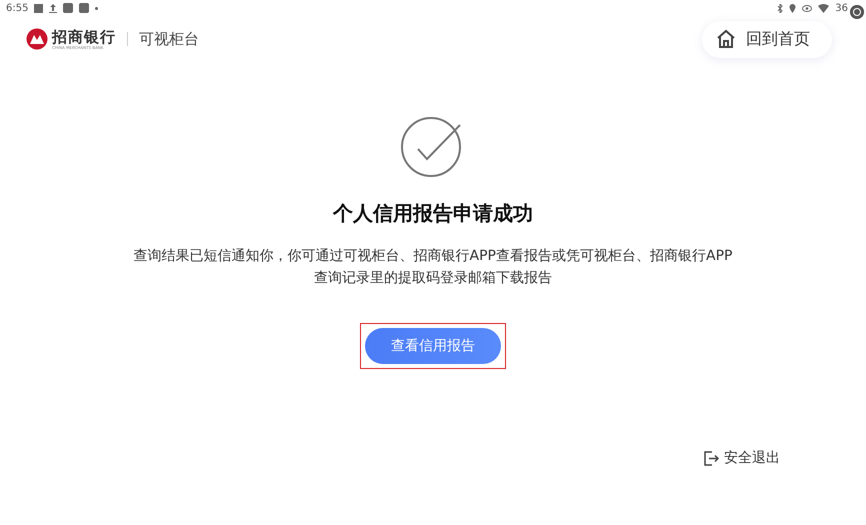 Image resolution: width=866 pixels, height=525 pixels. I want to click on dot-icon, so click(96, 8).